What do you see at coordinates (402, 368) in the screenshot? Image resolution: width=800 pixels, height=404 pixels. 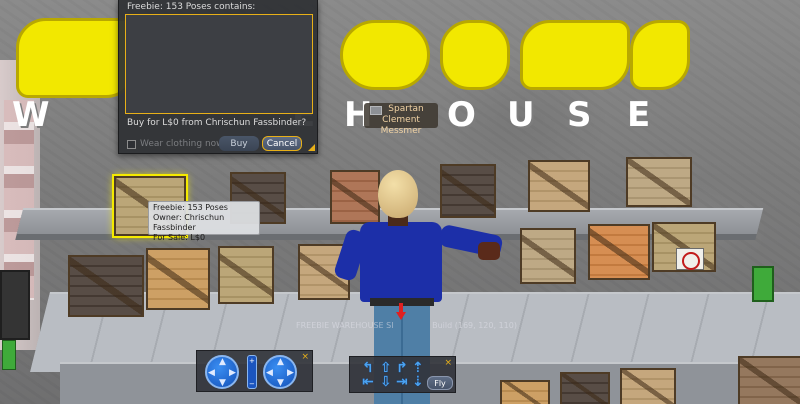 I see `turn-right-icon: ↱` at bounding box center [402, 368].